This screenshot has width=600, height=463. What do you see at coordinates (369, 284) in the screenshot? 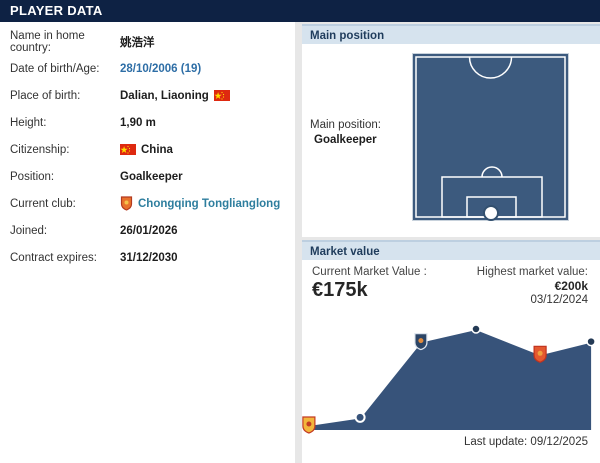
I see `current-market-value-block: Current Market Value : €175k` at bounding box center [369, 284].